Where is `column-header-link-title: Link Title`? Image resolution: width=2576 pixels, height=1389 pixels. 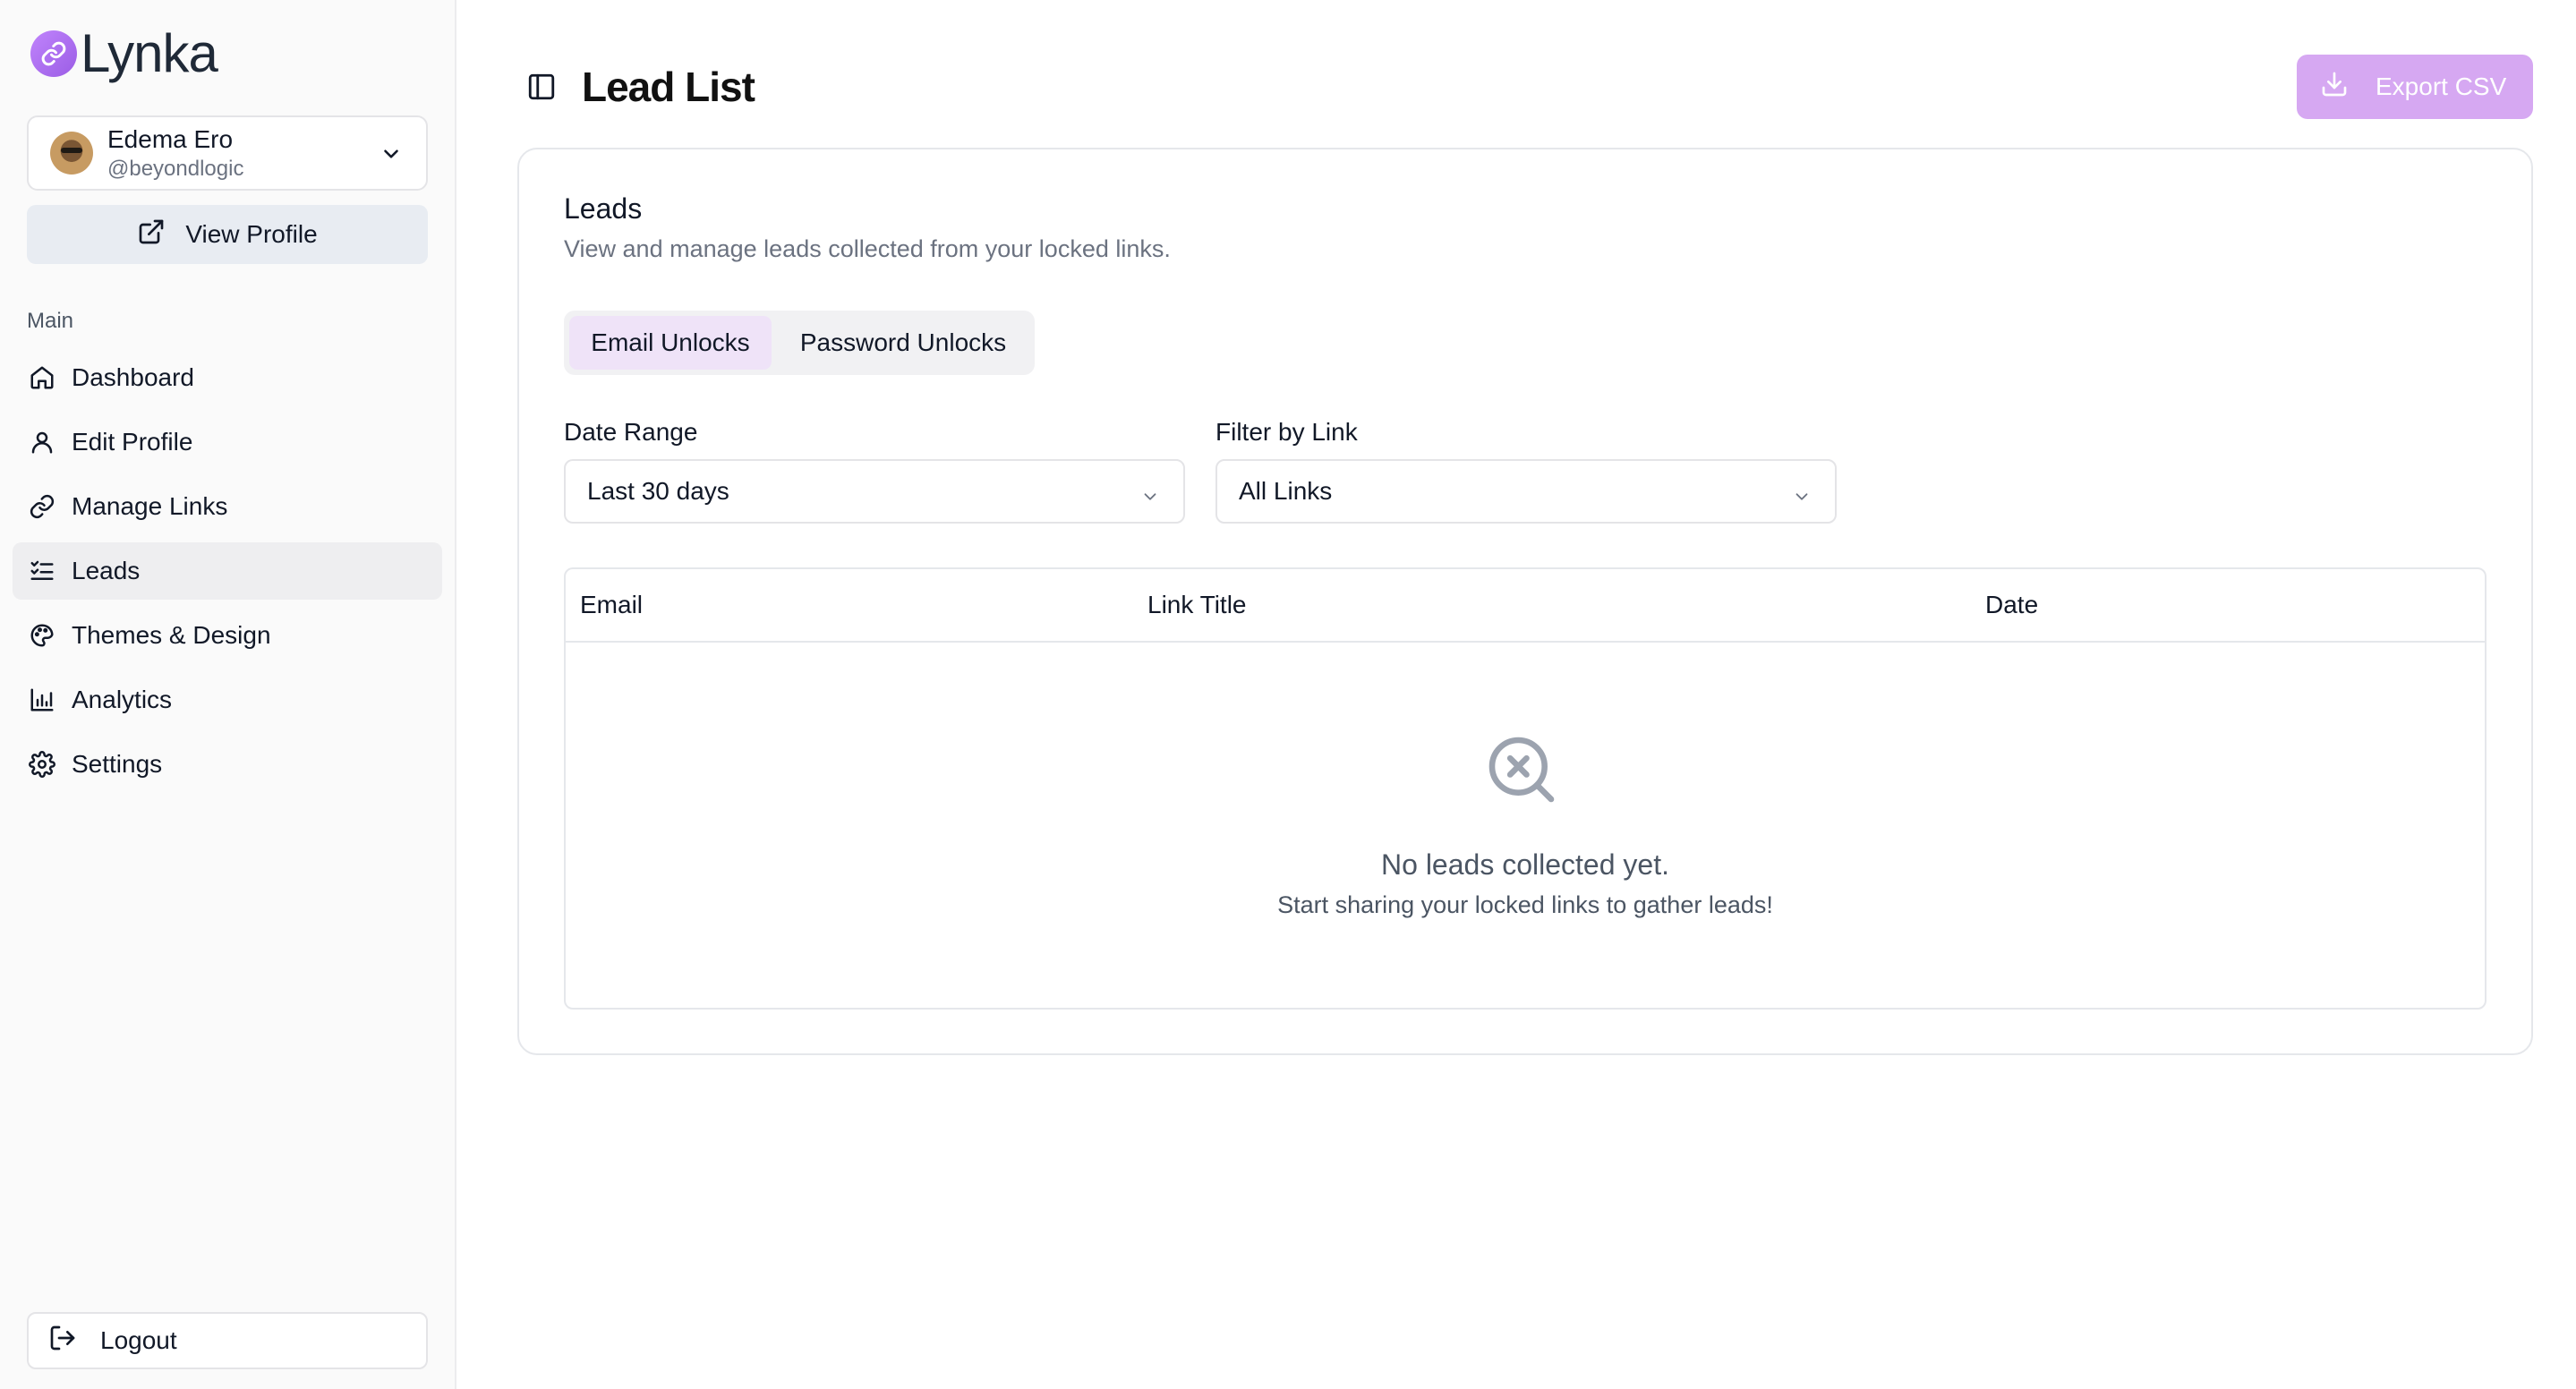
column-header-link-title: Link Title is located at coordinates (1197, 605).